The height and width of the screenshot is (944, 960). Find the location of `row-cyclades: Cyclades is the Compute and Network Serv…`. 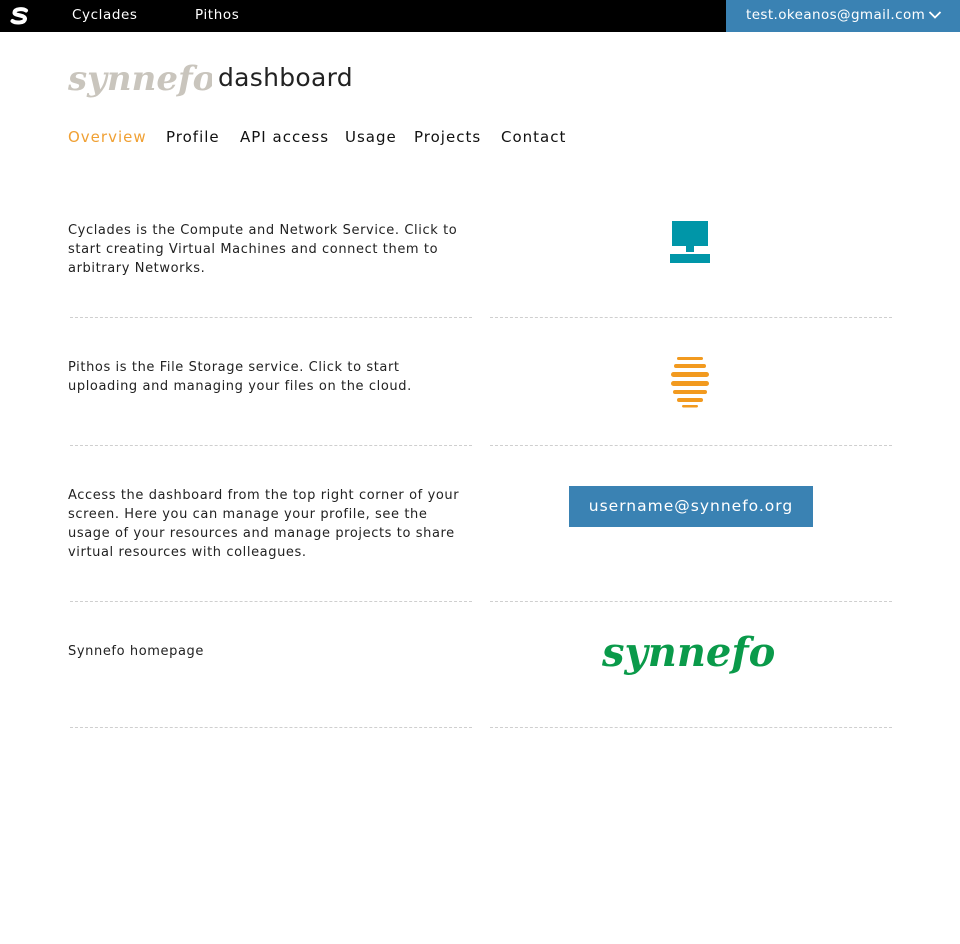

row-cyclades: Cyclades is the Compute and Network Serv… is located at coordinates (480, 269).